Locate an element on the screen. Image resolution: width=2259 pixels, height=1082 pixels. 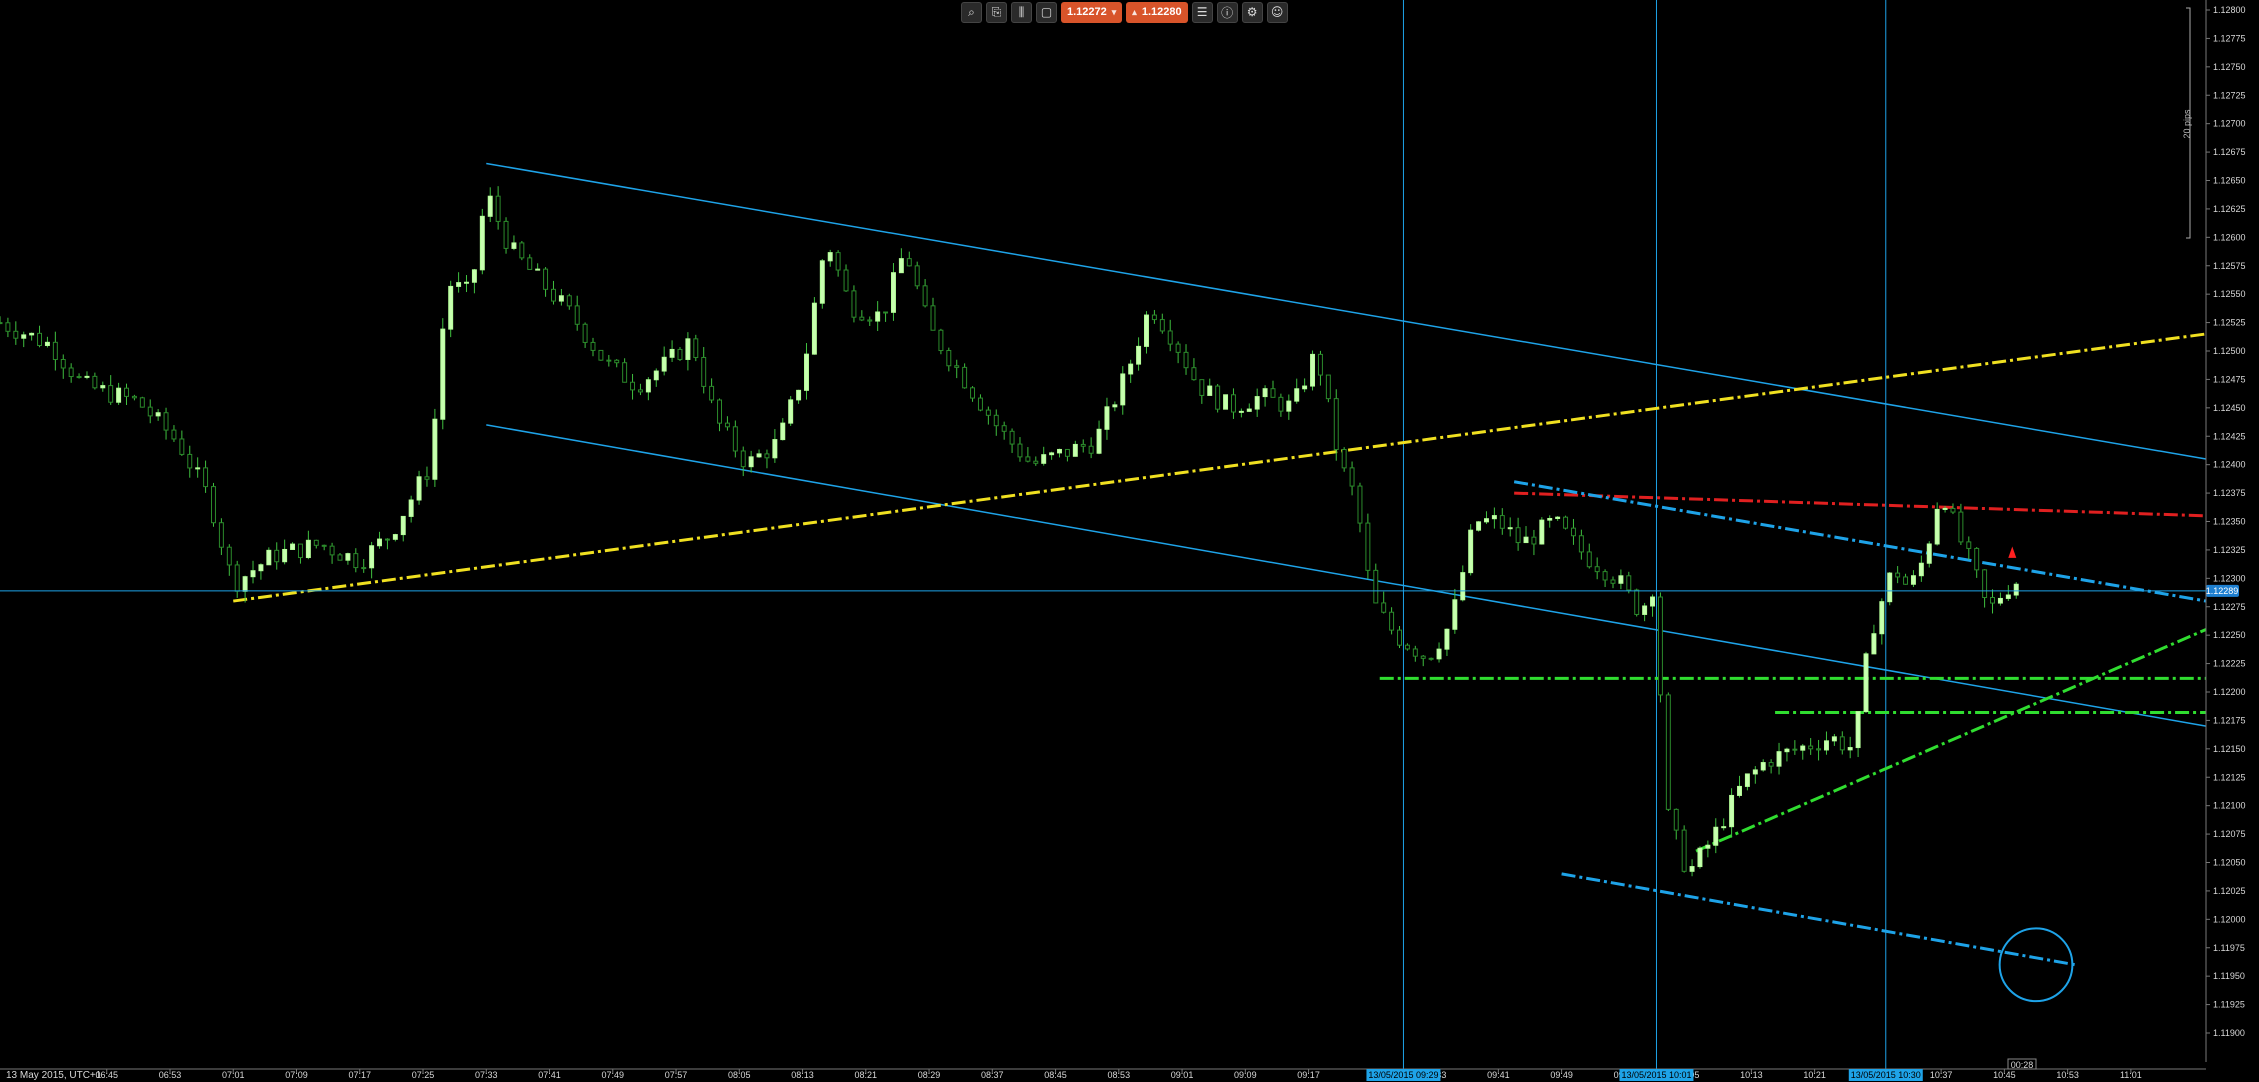
price-tick-label: 1.12375 is located at coordinates (2229, 493).